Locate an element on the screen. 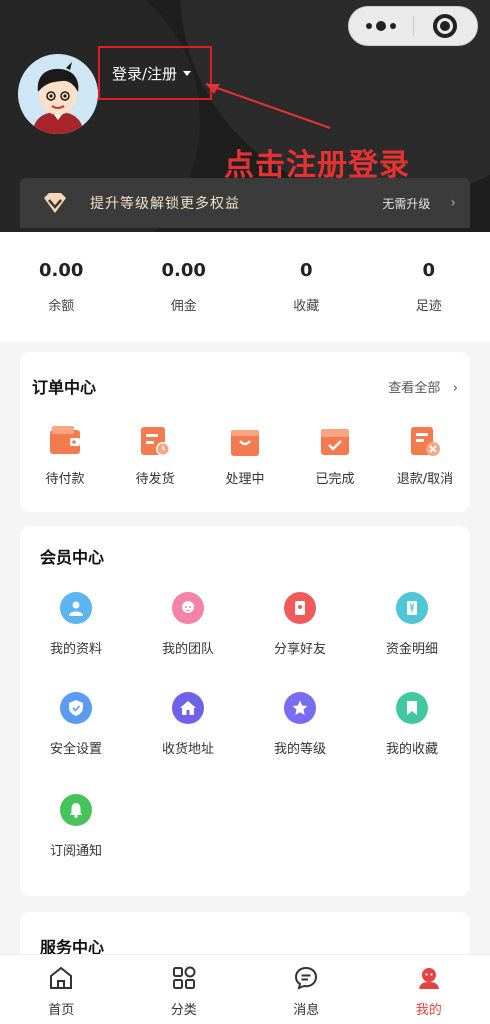 This screenshot has width=490, height=1024. stat-label: 余额 is located at coordinates (61, 306).